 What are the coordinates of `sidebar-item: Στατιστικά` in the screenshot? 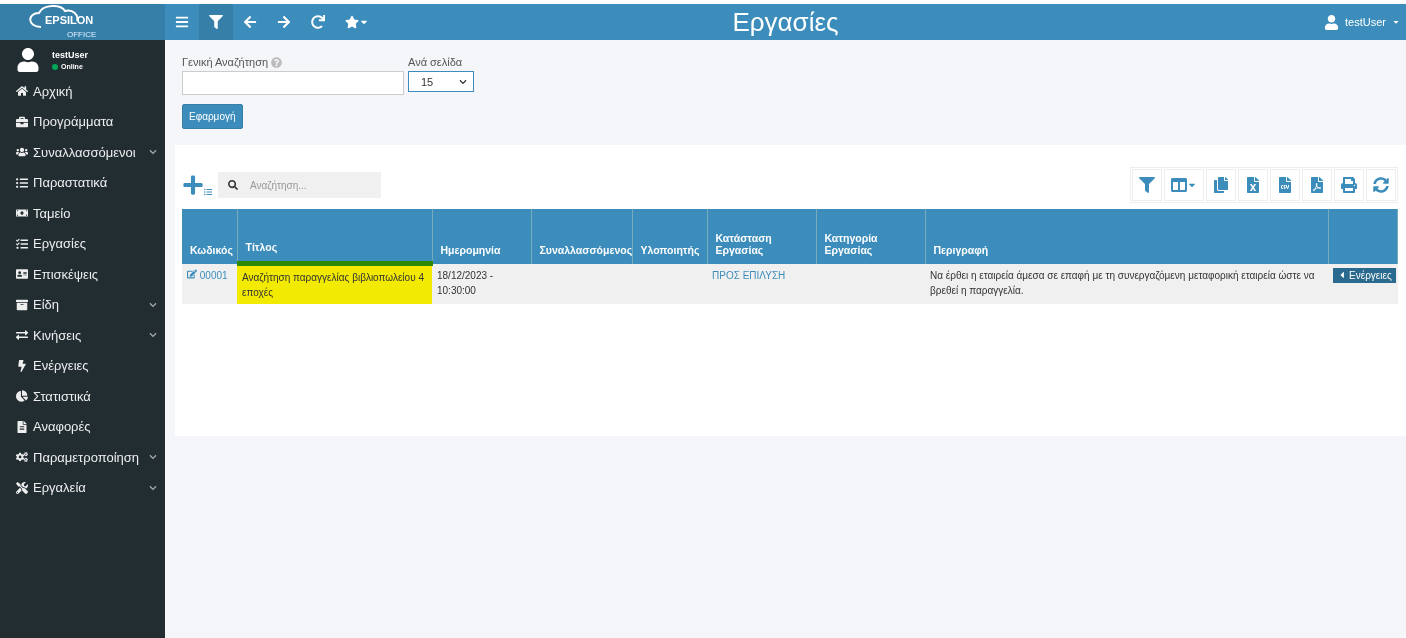 It's located at (82, 396).